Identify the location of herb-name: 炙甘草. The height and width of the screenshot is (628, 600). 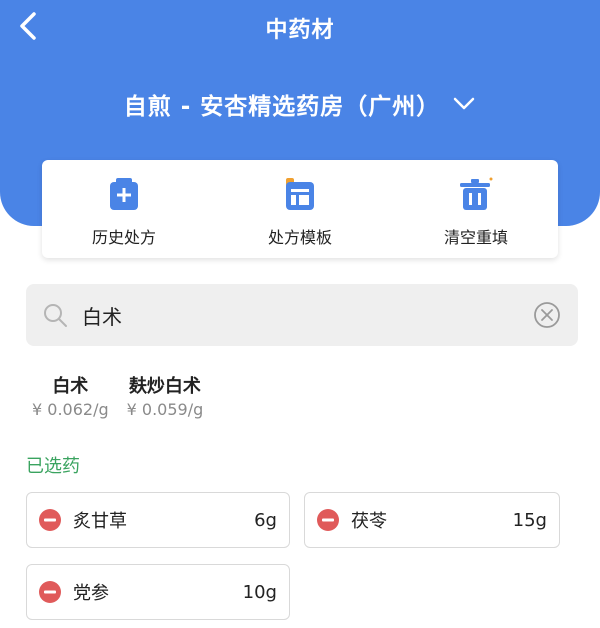
(100, 521).